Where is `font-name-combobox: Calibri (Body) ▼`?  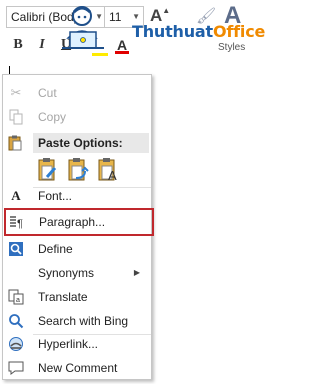
font-name-combobox: Calibri (Body) ▼ is located at coordinates (56, 17).